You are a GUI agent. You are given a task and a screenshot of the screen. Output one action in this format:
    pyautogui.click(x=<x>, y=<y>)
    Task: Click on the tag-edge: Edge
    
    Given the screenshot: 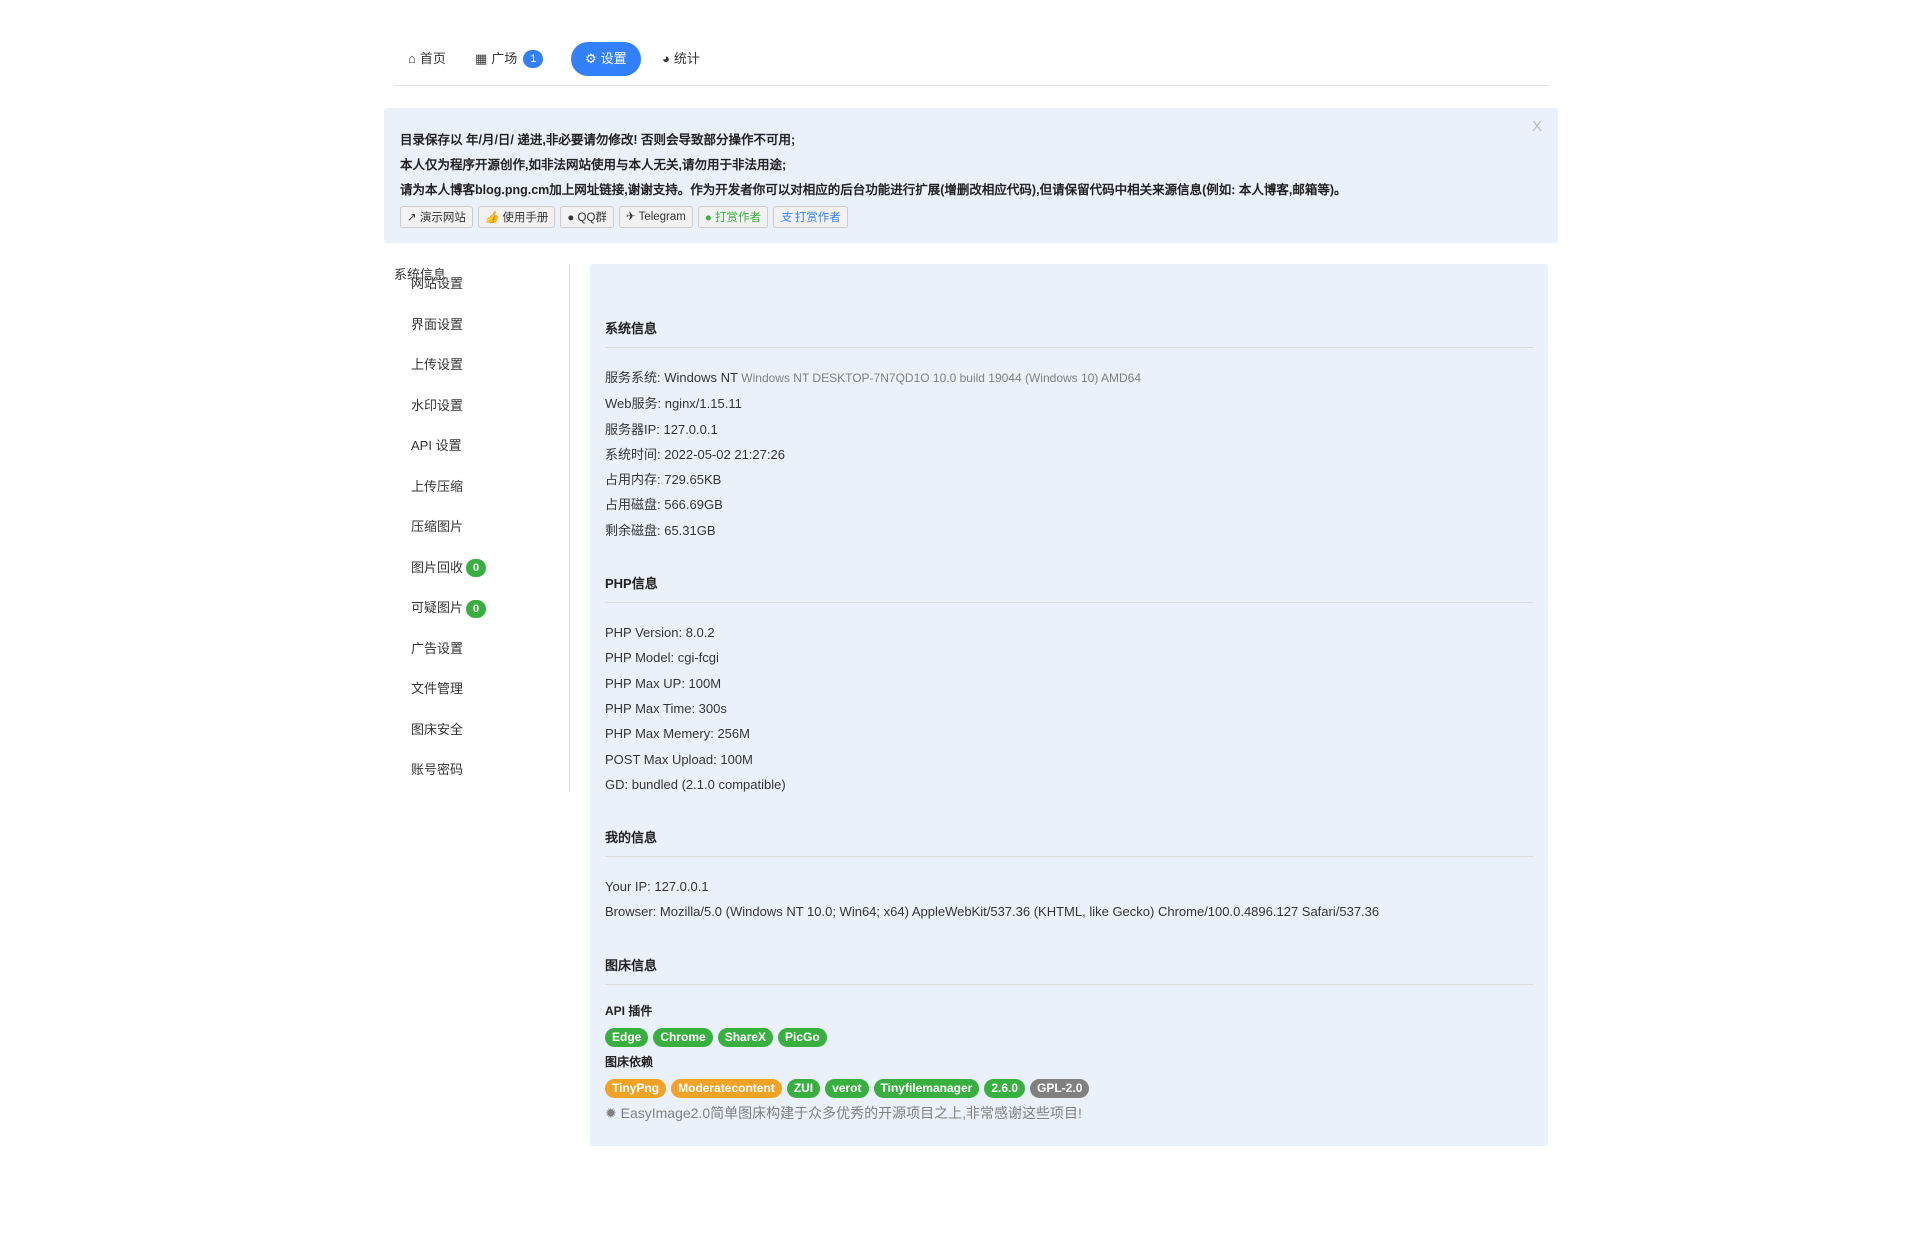 What is the action you would take?
    pyautogui.click(x=627, y=1037)
    